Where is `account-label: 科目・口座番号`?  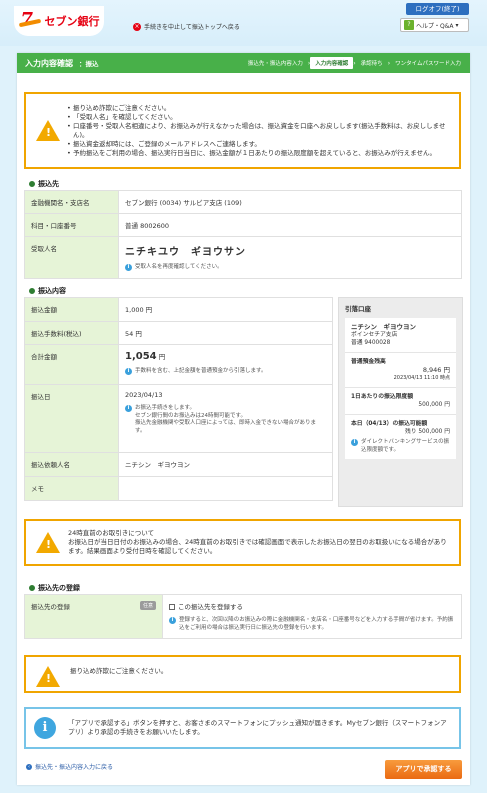
account-label: 科目・口座番号 is located at coordinates (71, 225).